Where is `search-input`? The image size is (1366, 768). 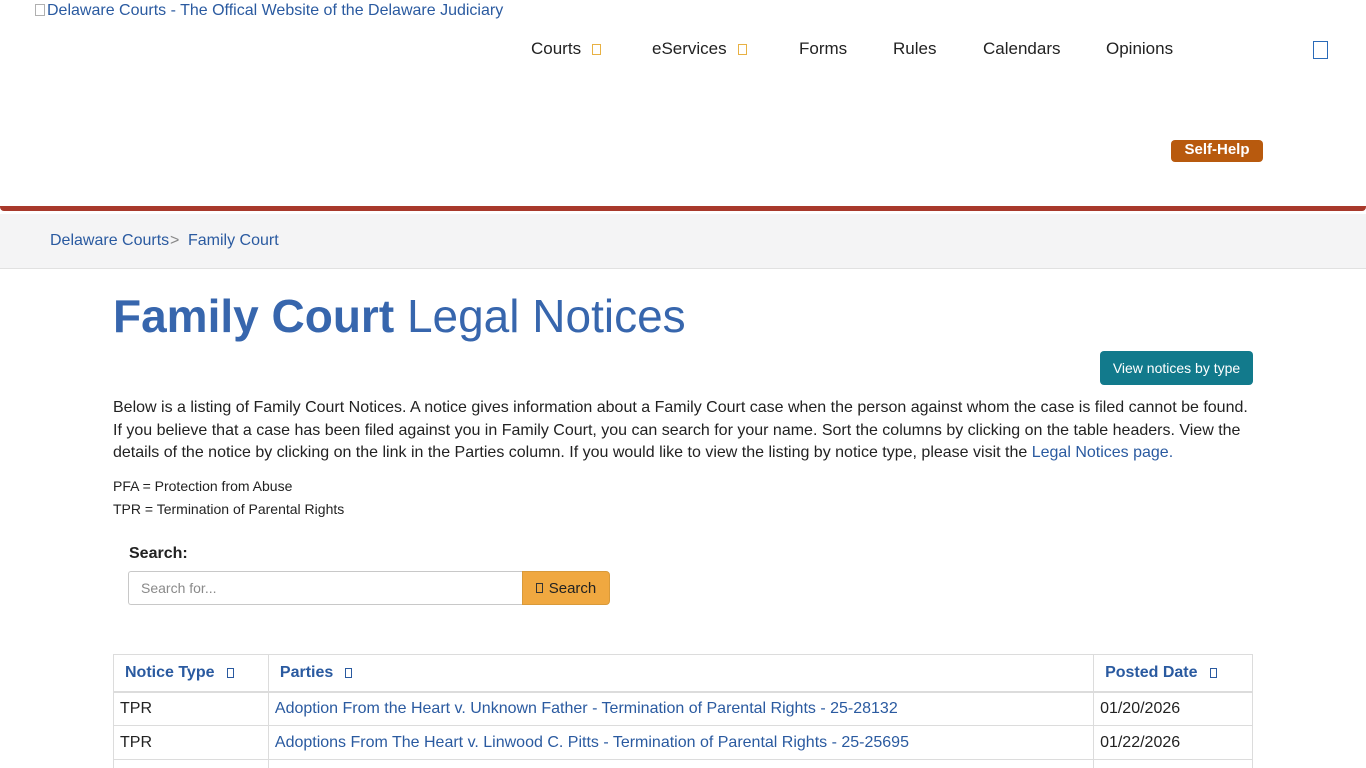 search-input is located at coordinates (325, 588).